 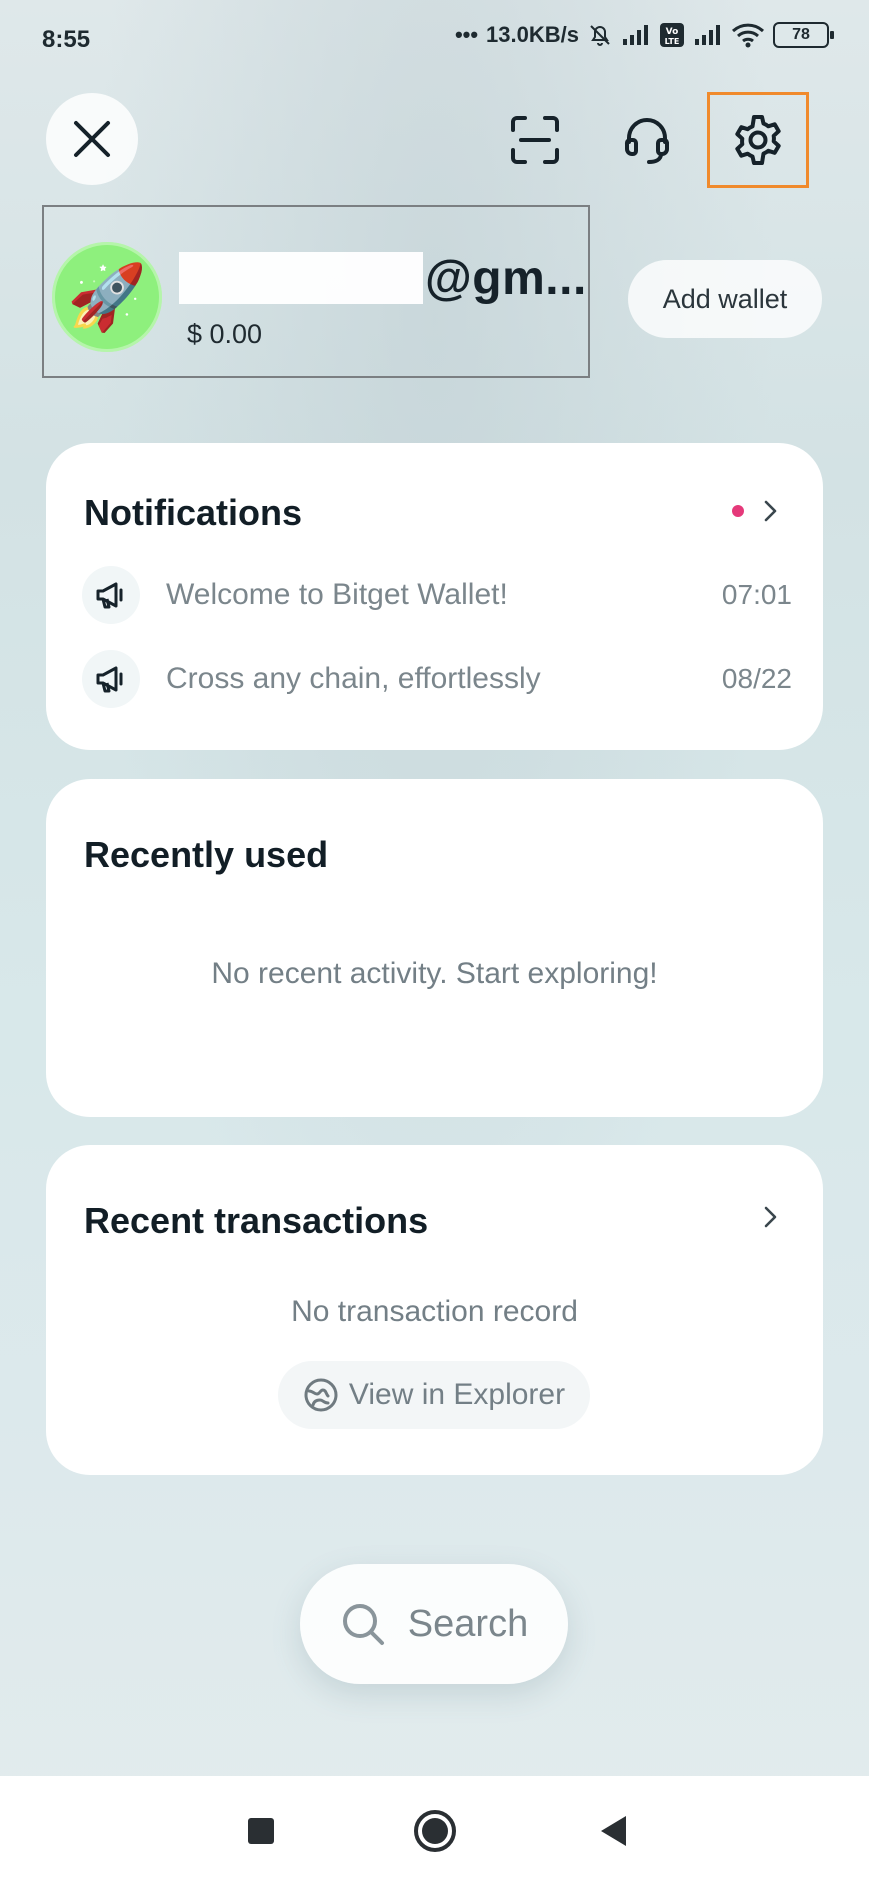 I want to click on notifications-title: Notifications, so click(x=193, y=512).